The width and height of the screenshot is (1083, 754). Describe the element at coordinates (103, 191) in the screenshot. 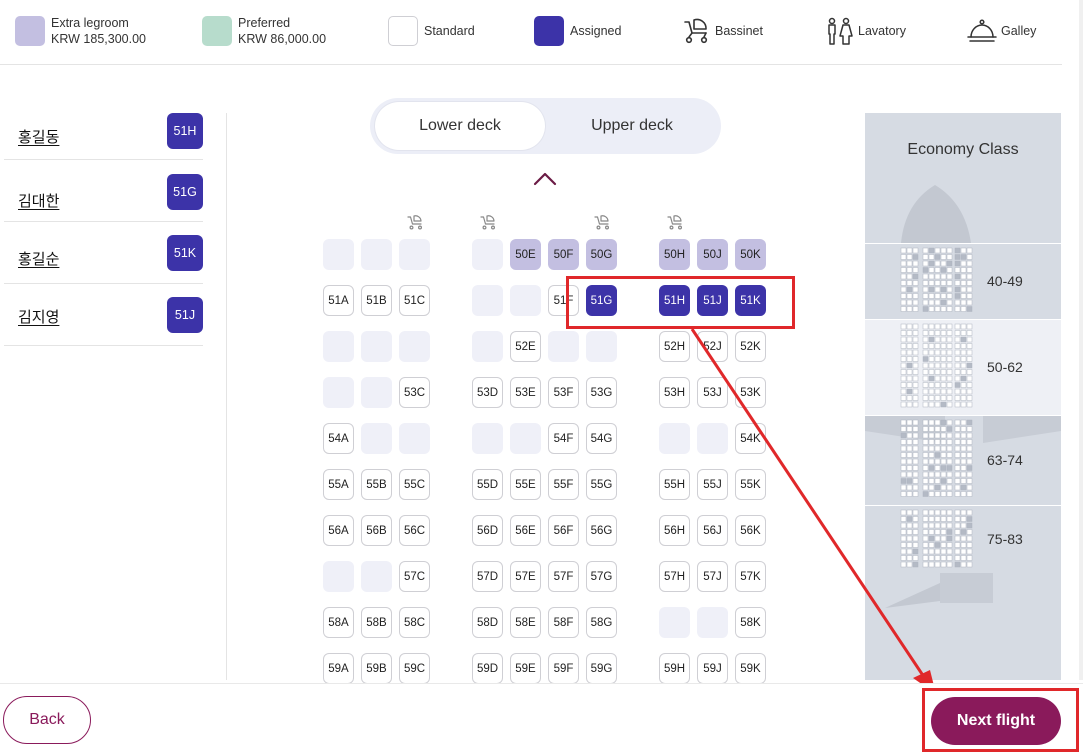

I see `passenger-row: 김대한 51G` at that location.